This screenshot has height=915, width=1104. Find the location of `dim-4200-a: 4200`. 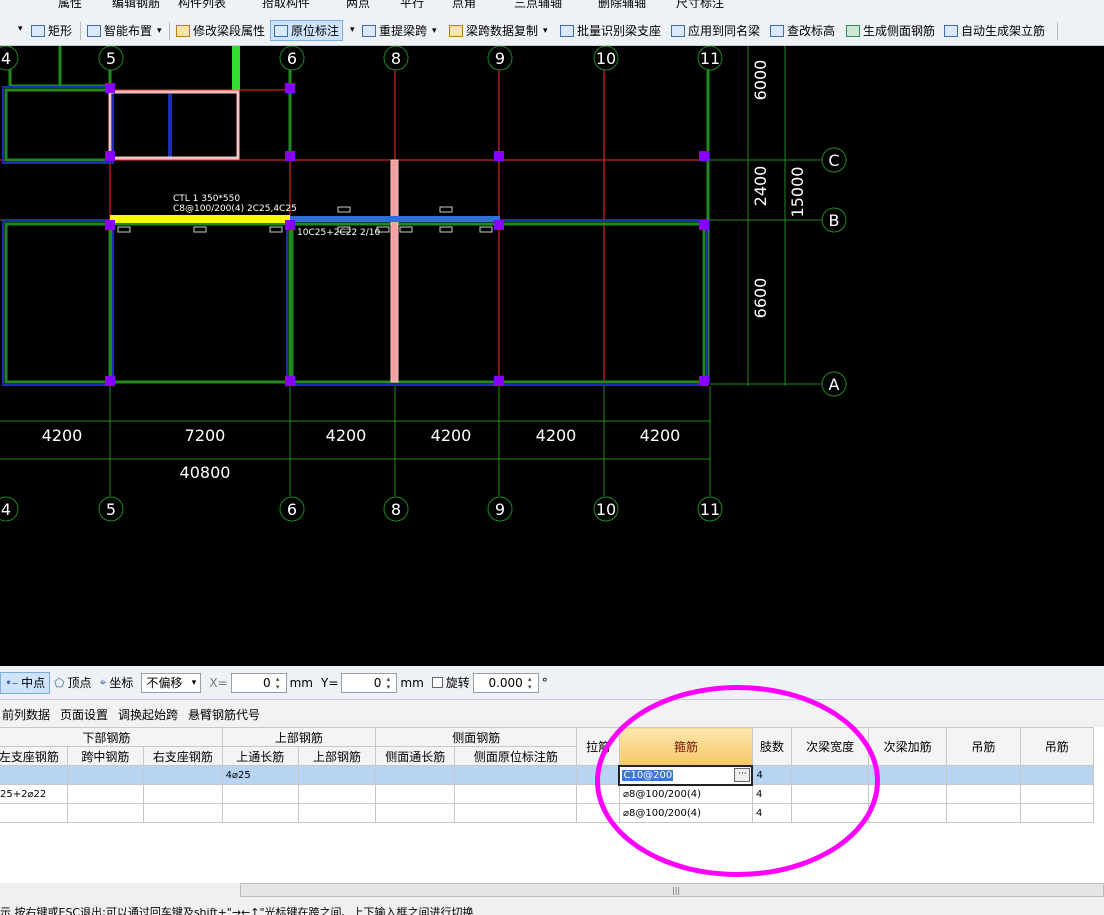

dim-4200-a: 4200 is located at coordinates (62, 435).